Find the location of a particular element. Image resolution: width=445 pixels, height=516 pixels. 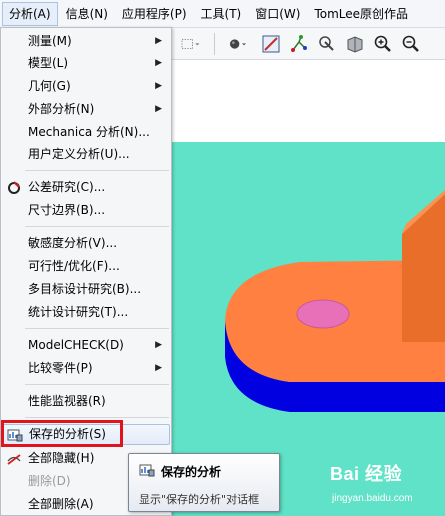

display-style-icon is located at coordinates (238, 44).